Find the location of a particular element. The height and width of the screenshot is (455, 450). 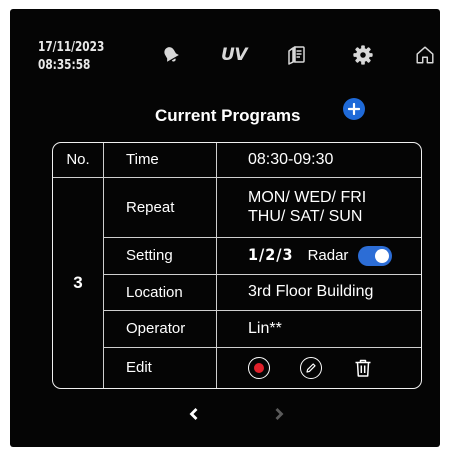

page-title: Current Programs is located at coordinates (228, 115).